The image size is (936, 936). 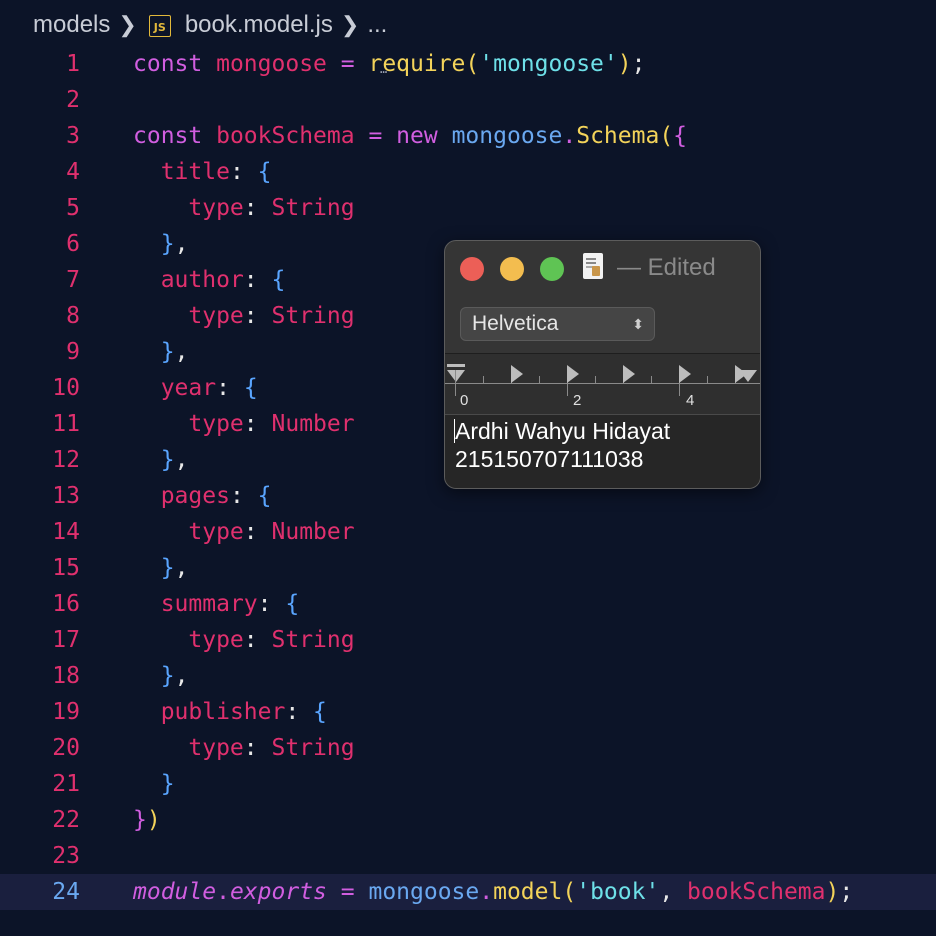 What do you see at coordinates (73, 136) in the screenshot?
I see `line-number: 3` at bounding box center [73, 136].